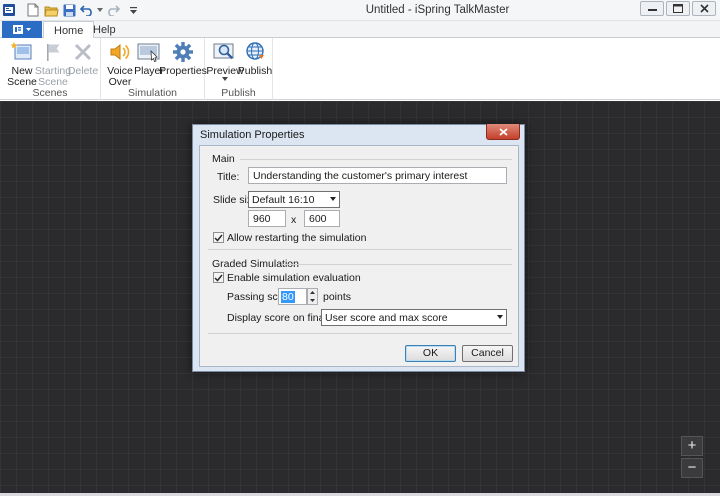  What do you see at coordinates (288, 297) in the screenshot?
I see `passing-score-value: 80` at bounding box center [288, 297].